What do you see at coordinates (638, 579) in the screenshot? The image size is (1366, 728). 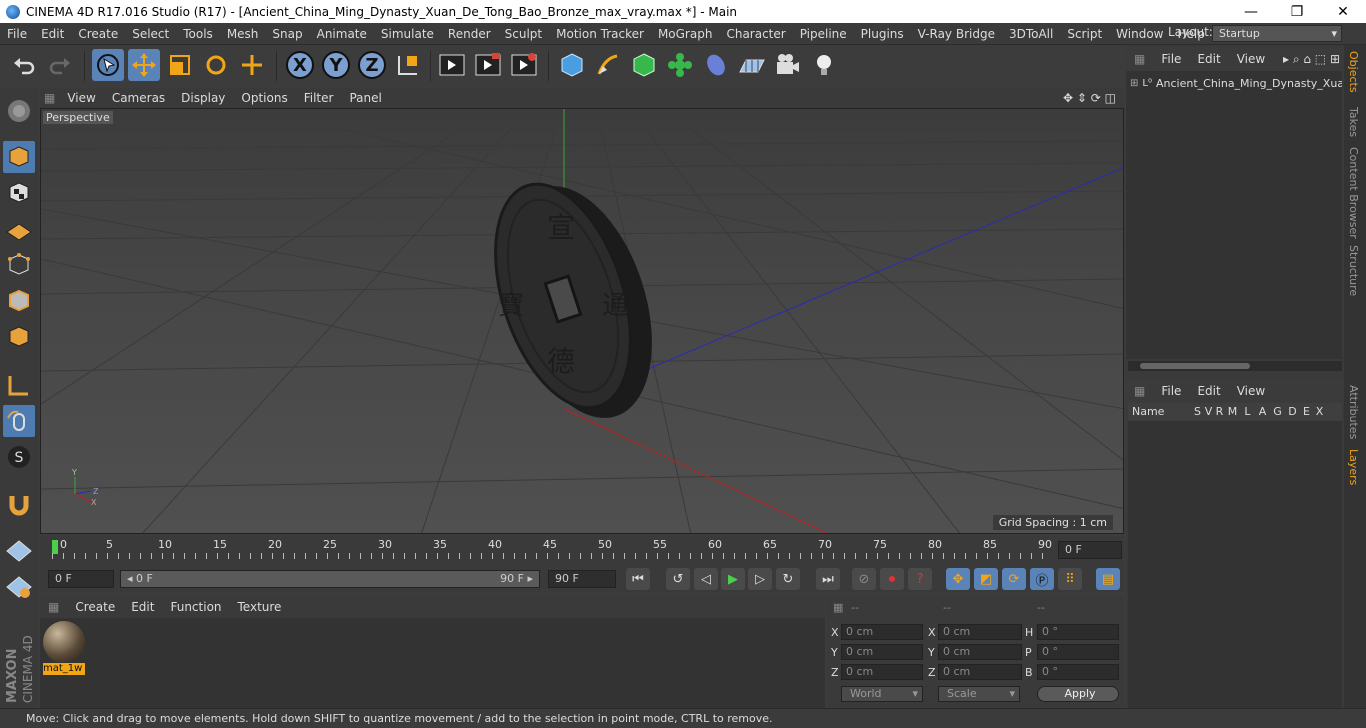 I see `go-to-start-icon: ⏮` at bounding box center [638, 579].